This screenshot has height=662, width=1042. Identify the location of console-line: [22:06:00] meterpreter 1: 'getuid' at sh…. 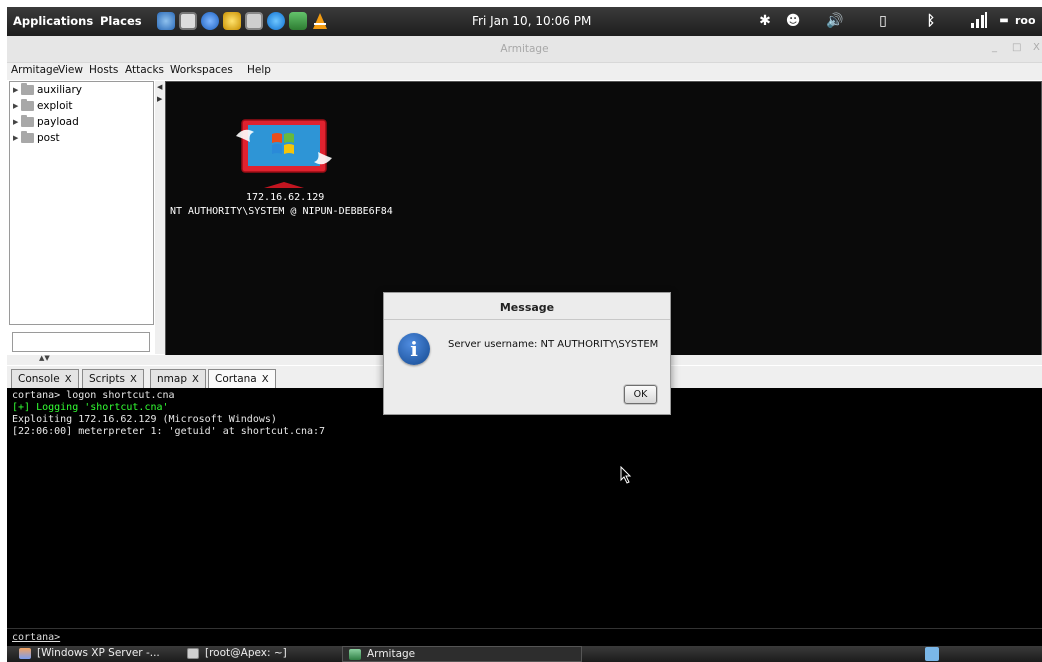
(169, 431).